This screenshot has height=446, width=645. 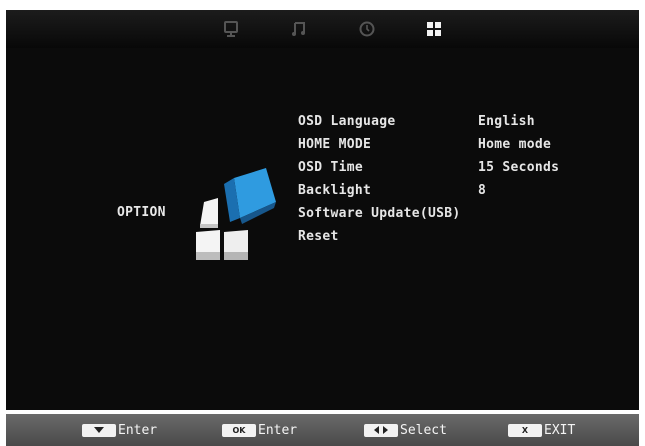 I want to click on hint-exit: X EXIT, so click(x=541, y=430).